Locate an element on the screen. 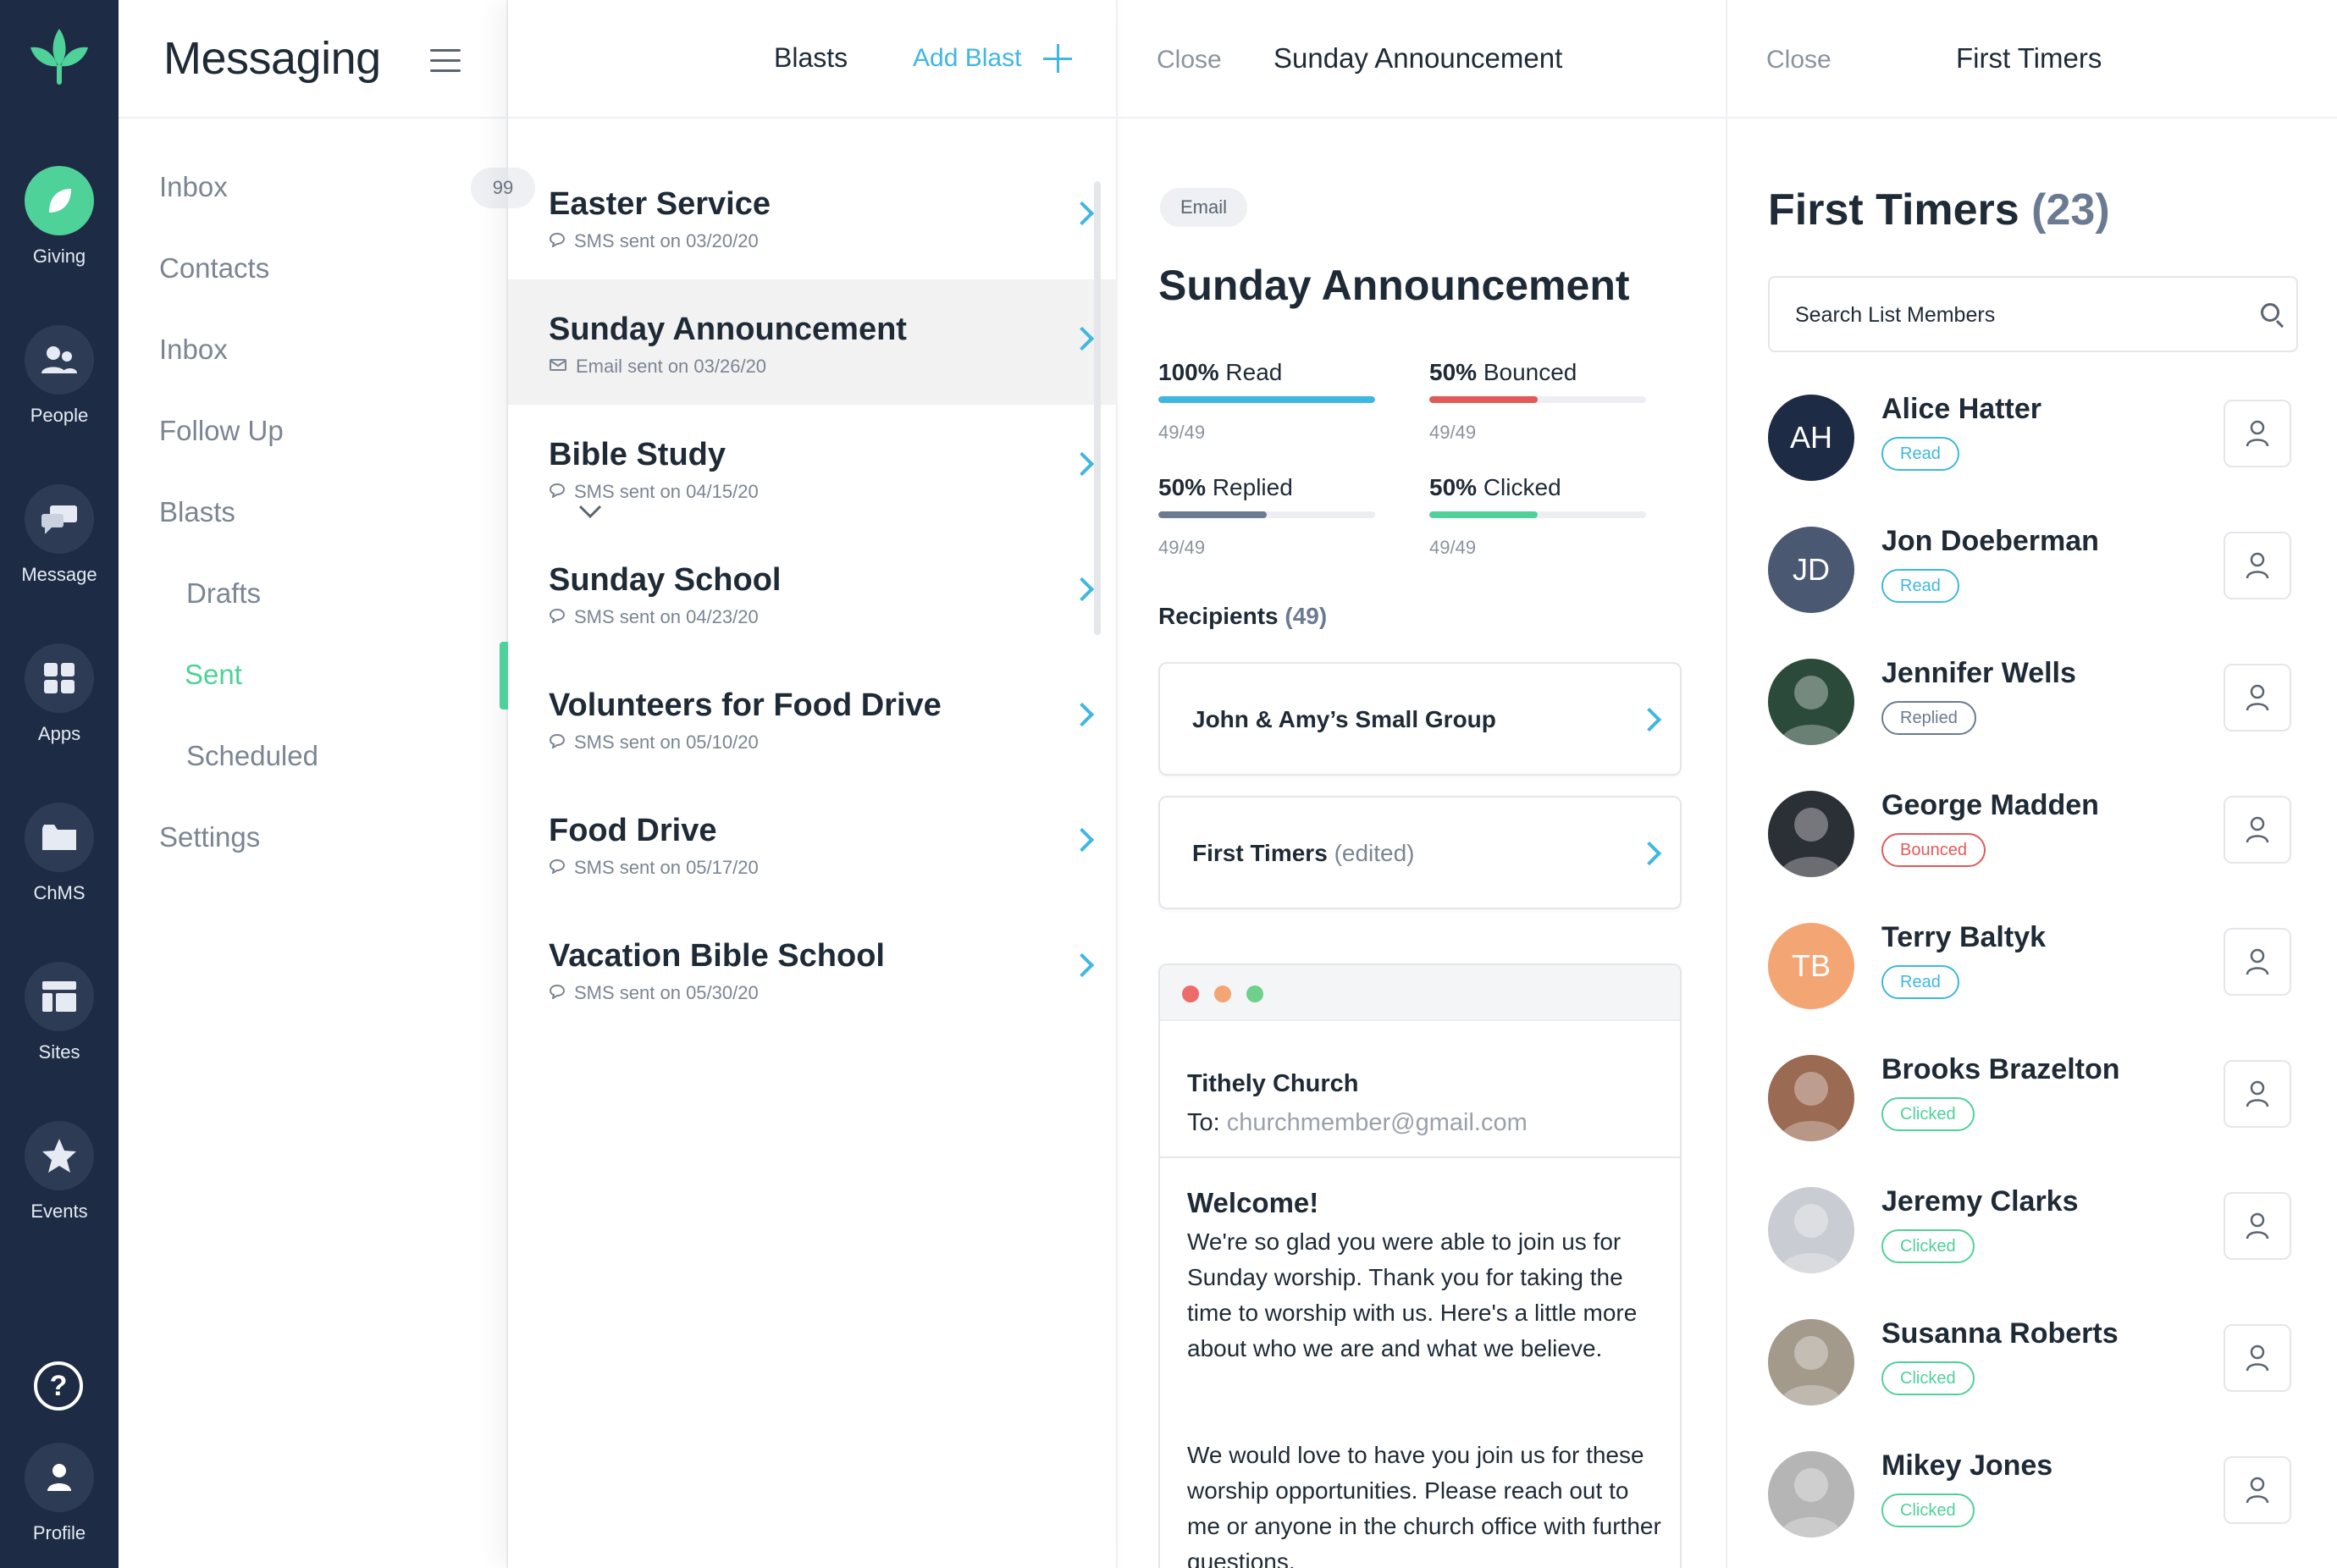  page-title: Messaging is located at coordinates (272, 58).